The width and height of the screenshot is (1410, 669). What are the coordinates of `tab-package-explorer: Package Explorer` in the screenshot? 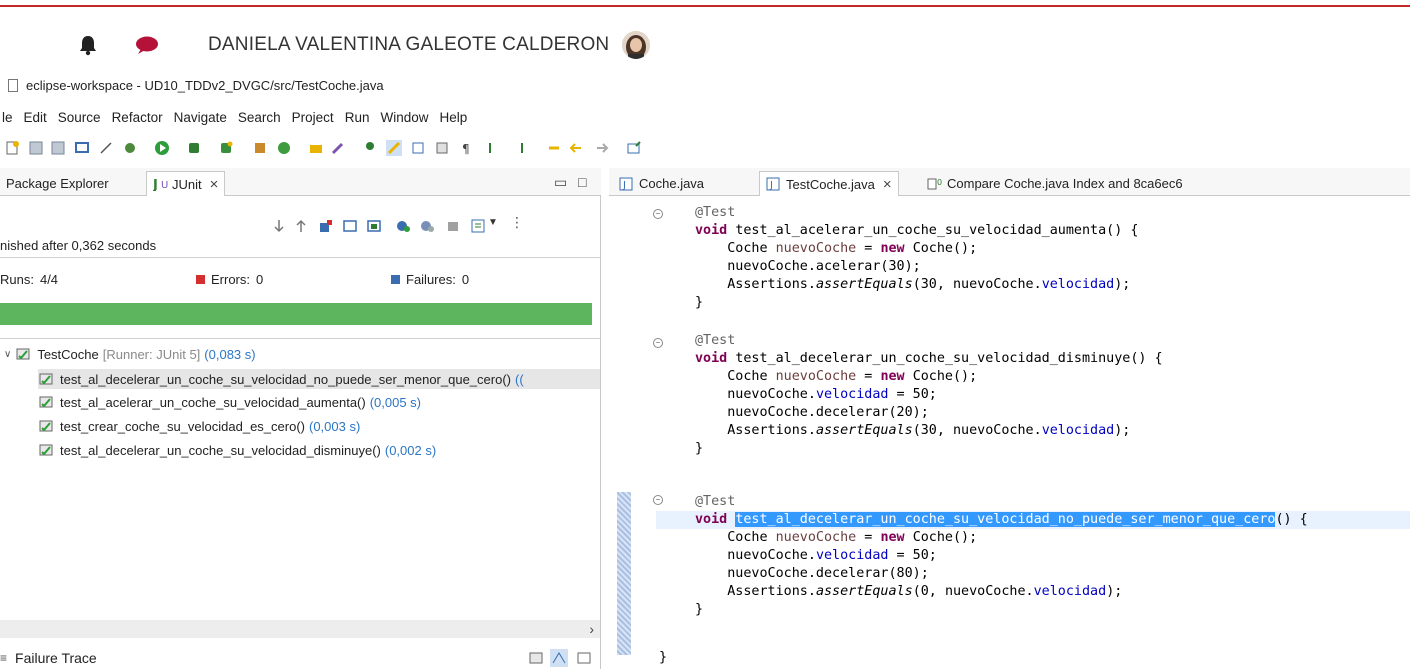 It's located at (57, 183).